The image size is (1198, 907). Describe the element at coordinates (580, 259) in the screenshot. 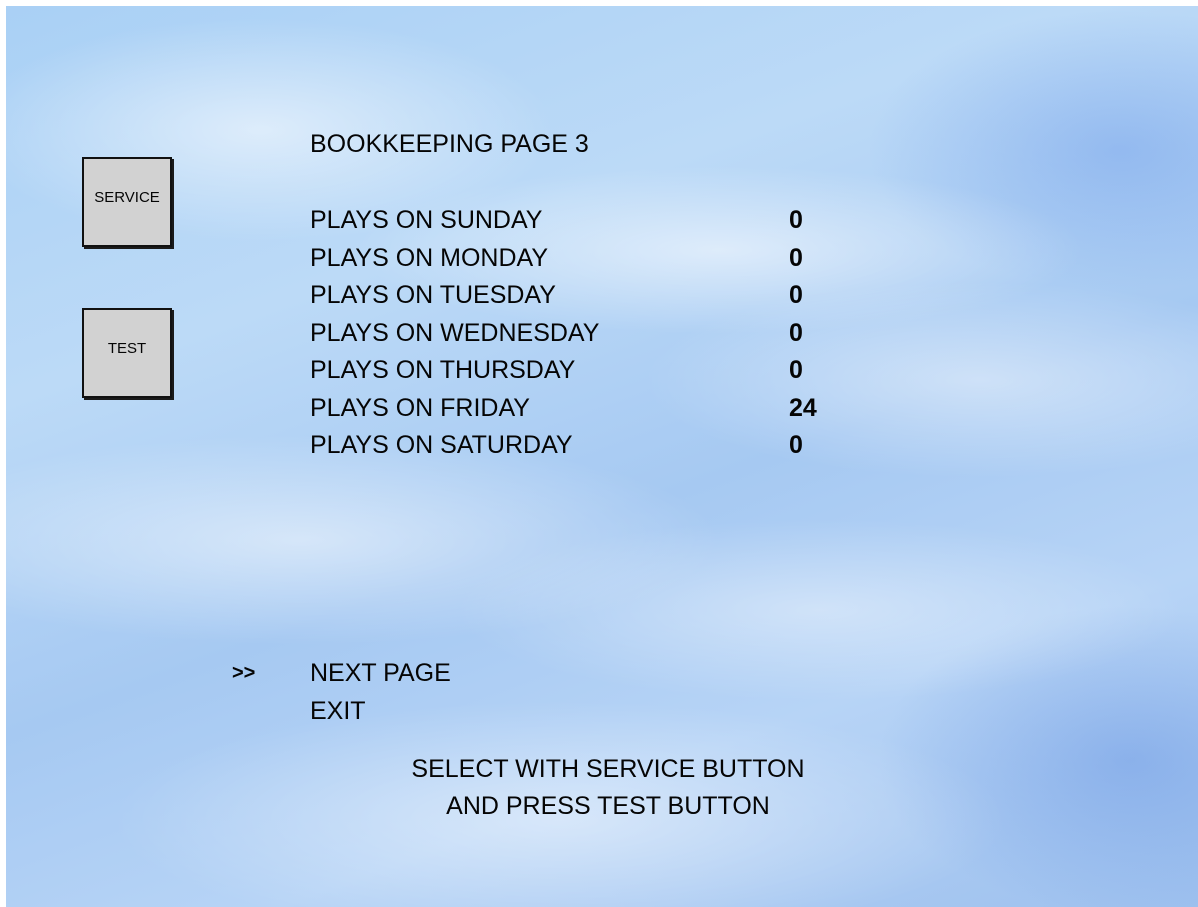

I see `stat-row-monday: PLAYS ON MONDAY 0` at that location.